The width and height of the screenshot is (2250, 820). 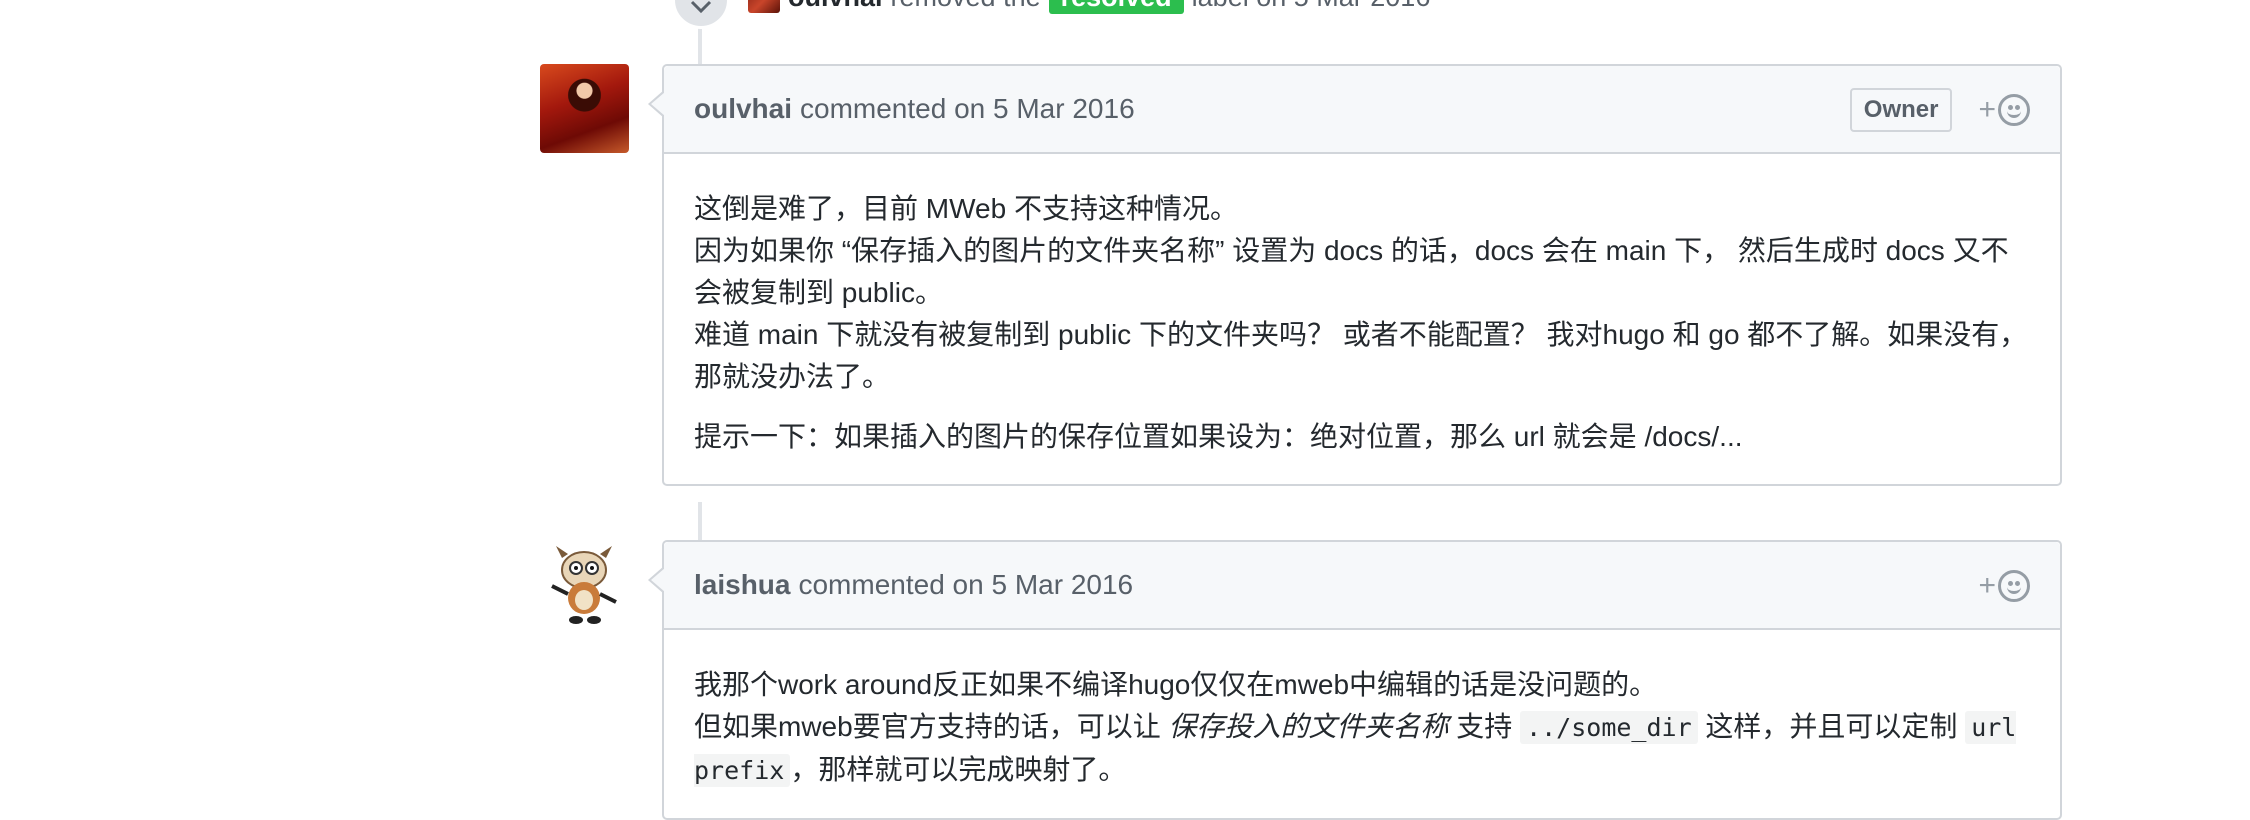 I want to click on event-author-avatar, so click(x=764, y=6).